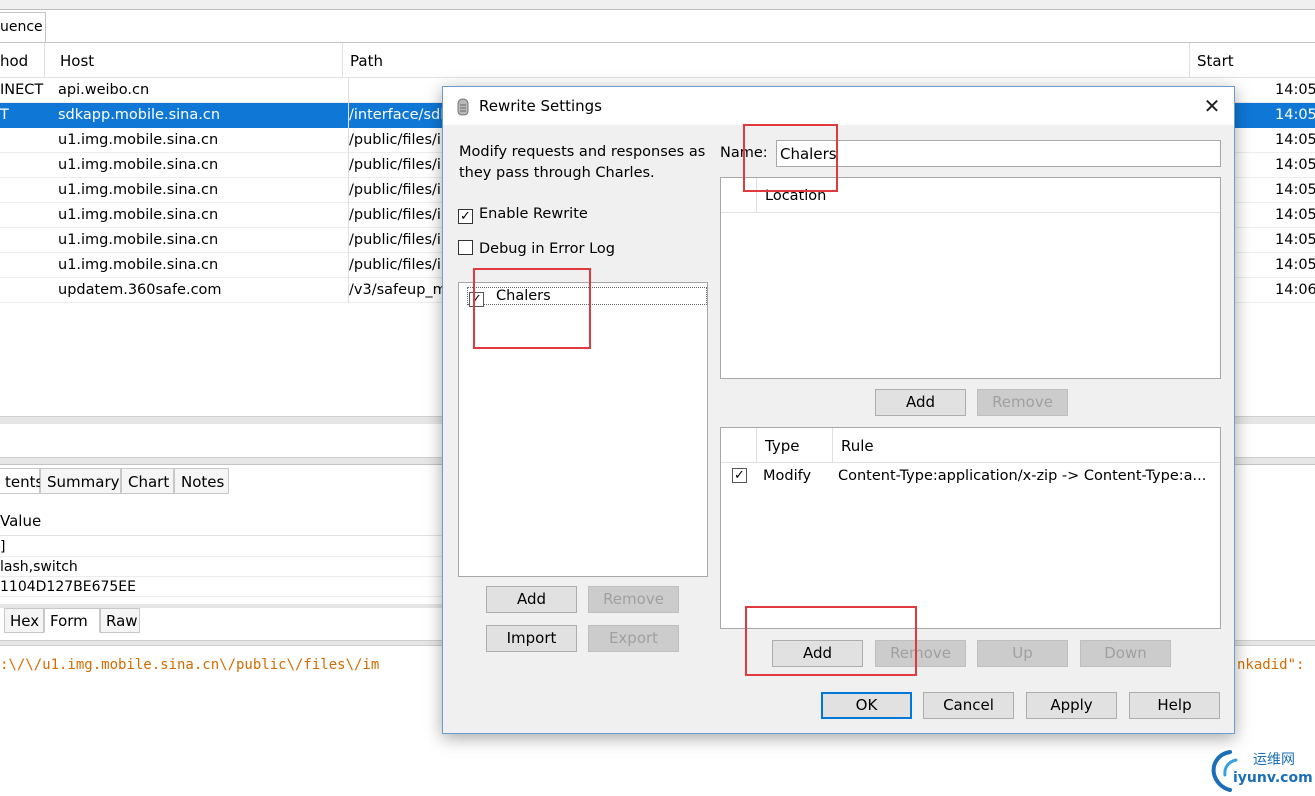  Describe the element at coordinates (1022, 402) in the screenshot. I see `remove-location-button: Remove` at that location.